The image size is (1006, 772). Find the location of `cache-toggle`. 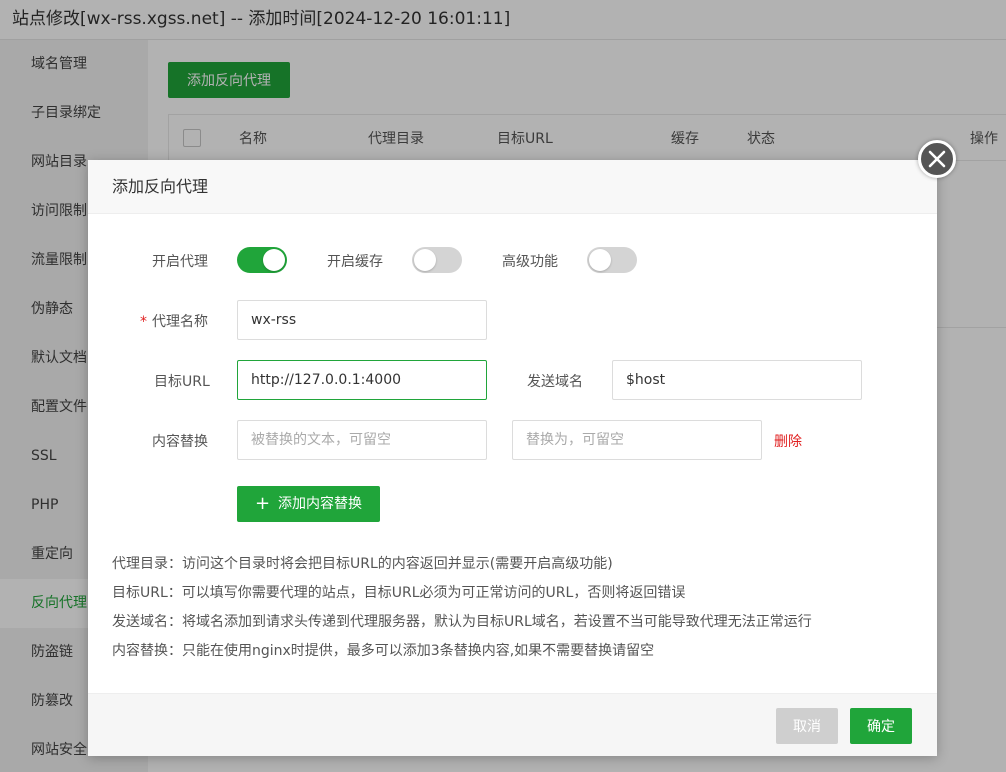

cache-toggle is located at coordinates (437, 260).